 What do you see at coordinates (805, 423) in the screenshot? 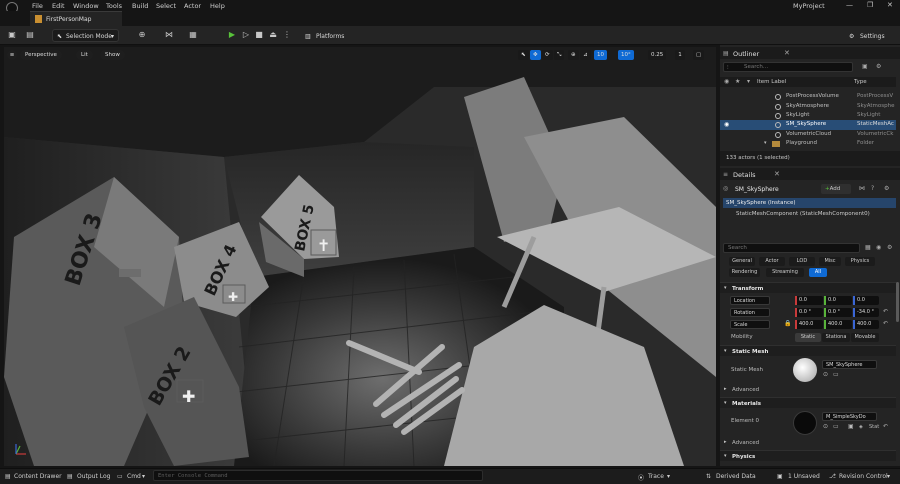
I see `material-thumbnail` at bounding box center [805, 423].